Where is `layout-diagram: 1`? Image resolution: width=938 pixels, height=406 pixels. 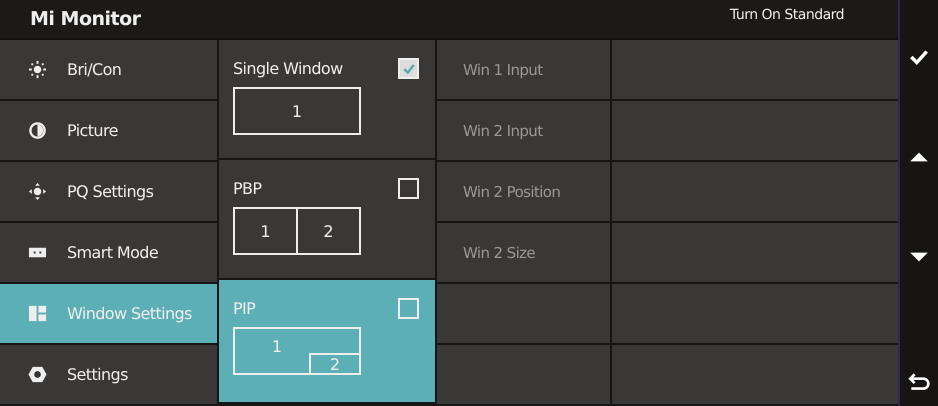 layout-diagram: 1 is located at coordinates (297, 111).